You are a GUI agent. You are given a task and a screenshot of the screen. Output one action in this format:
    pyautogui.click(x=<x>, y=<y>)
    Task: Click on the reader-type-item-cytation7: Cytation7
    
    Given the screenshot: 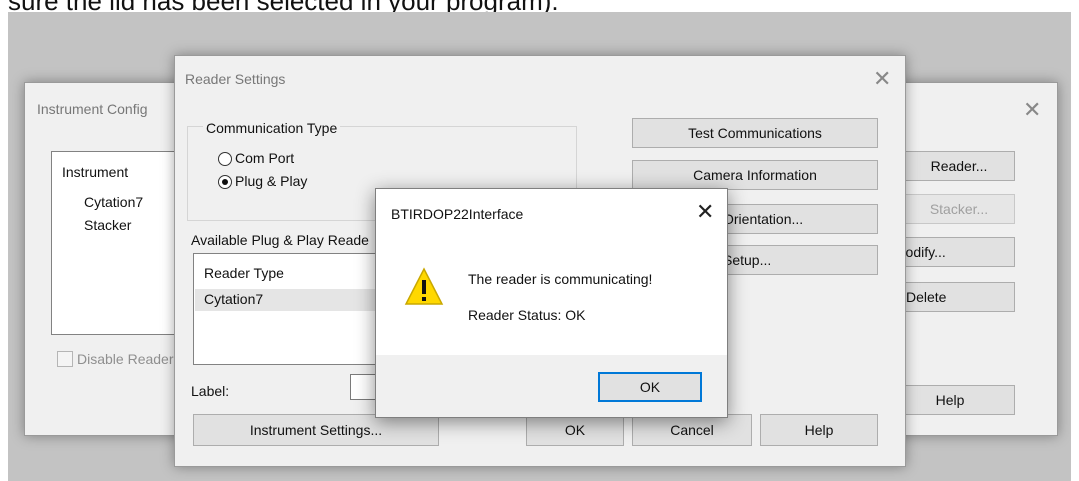 What is the action you would take?
    pyautogui.click(x=234, y=299)
    